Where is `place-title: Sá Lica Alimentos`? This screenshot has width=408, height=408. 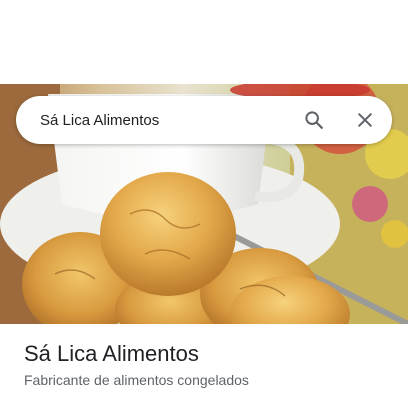
place-title: Sá Lica Alimentos is located at coordinates (208, 354).